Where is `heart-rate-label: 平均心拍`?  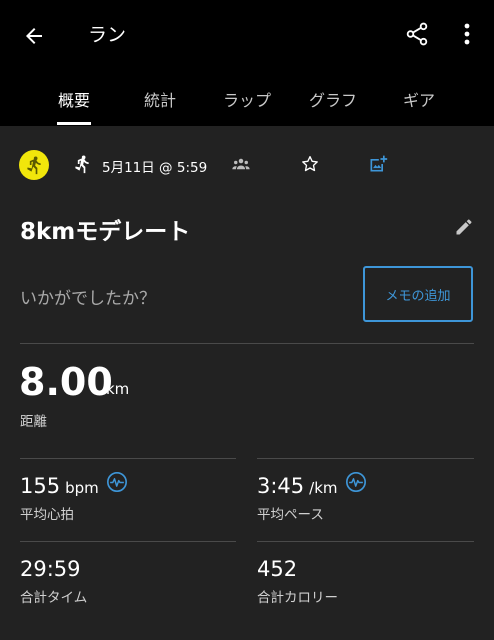 heart-rate-label: 平均心拍 is located at coordinates (47, 515).